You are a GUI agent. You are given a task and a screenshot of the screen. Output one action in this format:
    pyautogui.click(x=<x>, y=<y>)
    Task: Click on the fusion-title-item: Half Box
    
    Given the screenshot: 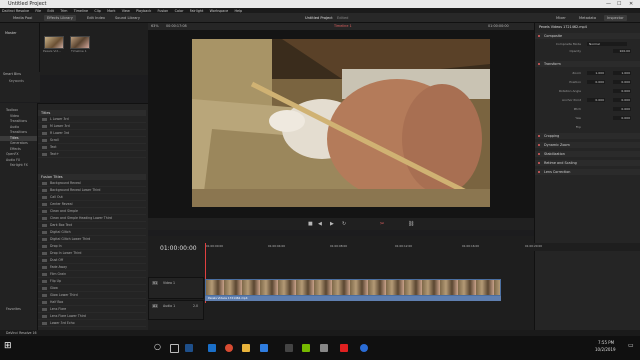 What is the action you would take?
    pyautogui.click(x=92, y=302)
    